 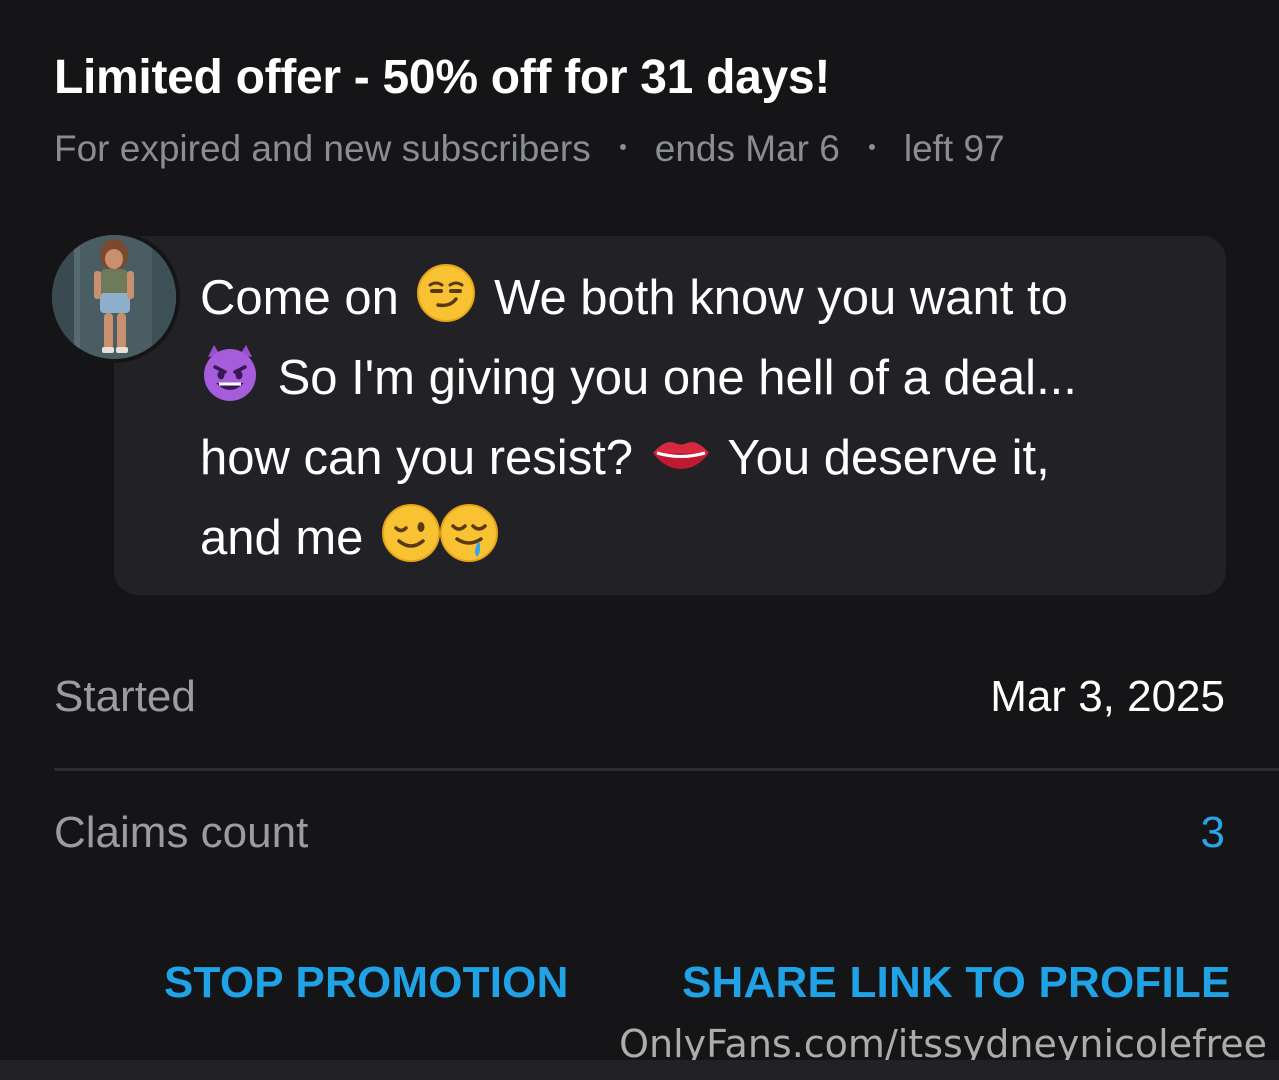 I want to click on message-line: Come on We both know you want to, so click(x=700, y=298).